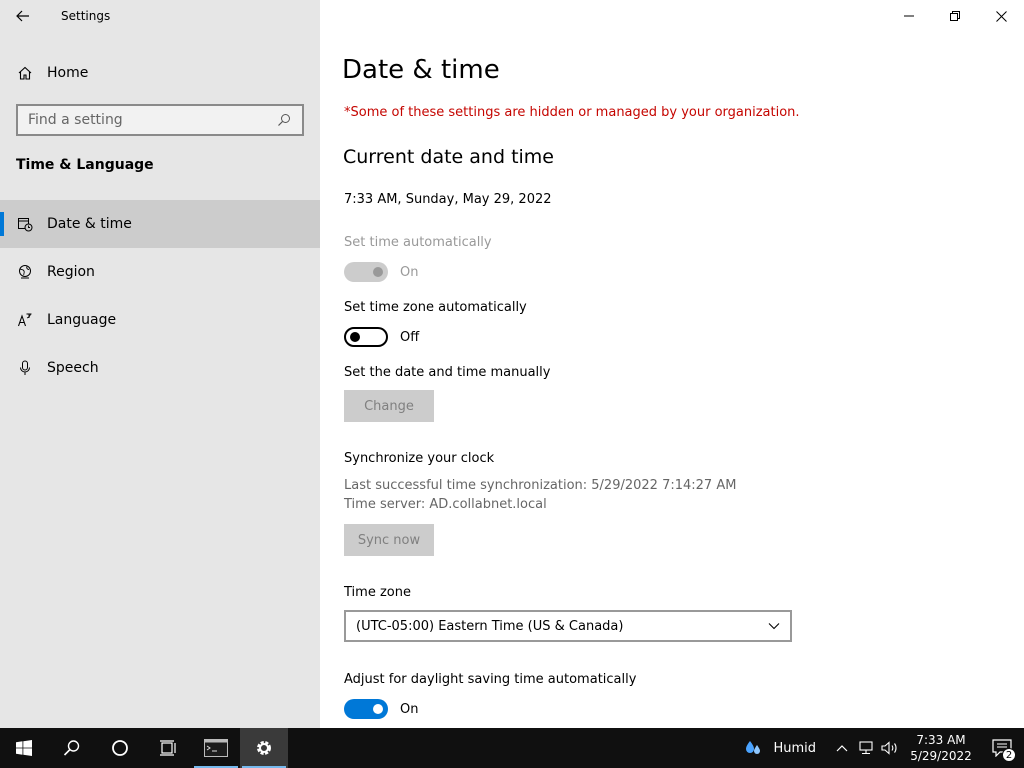 This screenshot has width=1024, height=768. Describe the element at coordinates (73, 368) in the screenshot. I see `sidebar-item-label: Speech` at that location.